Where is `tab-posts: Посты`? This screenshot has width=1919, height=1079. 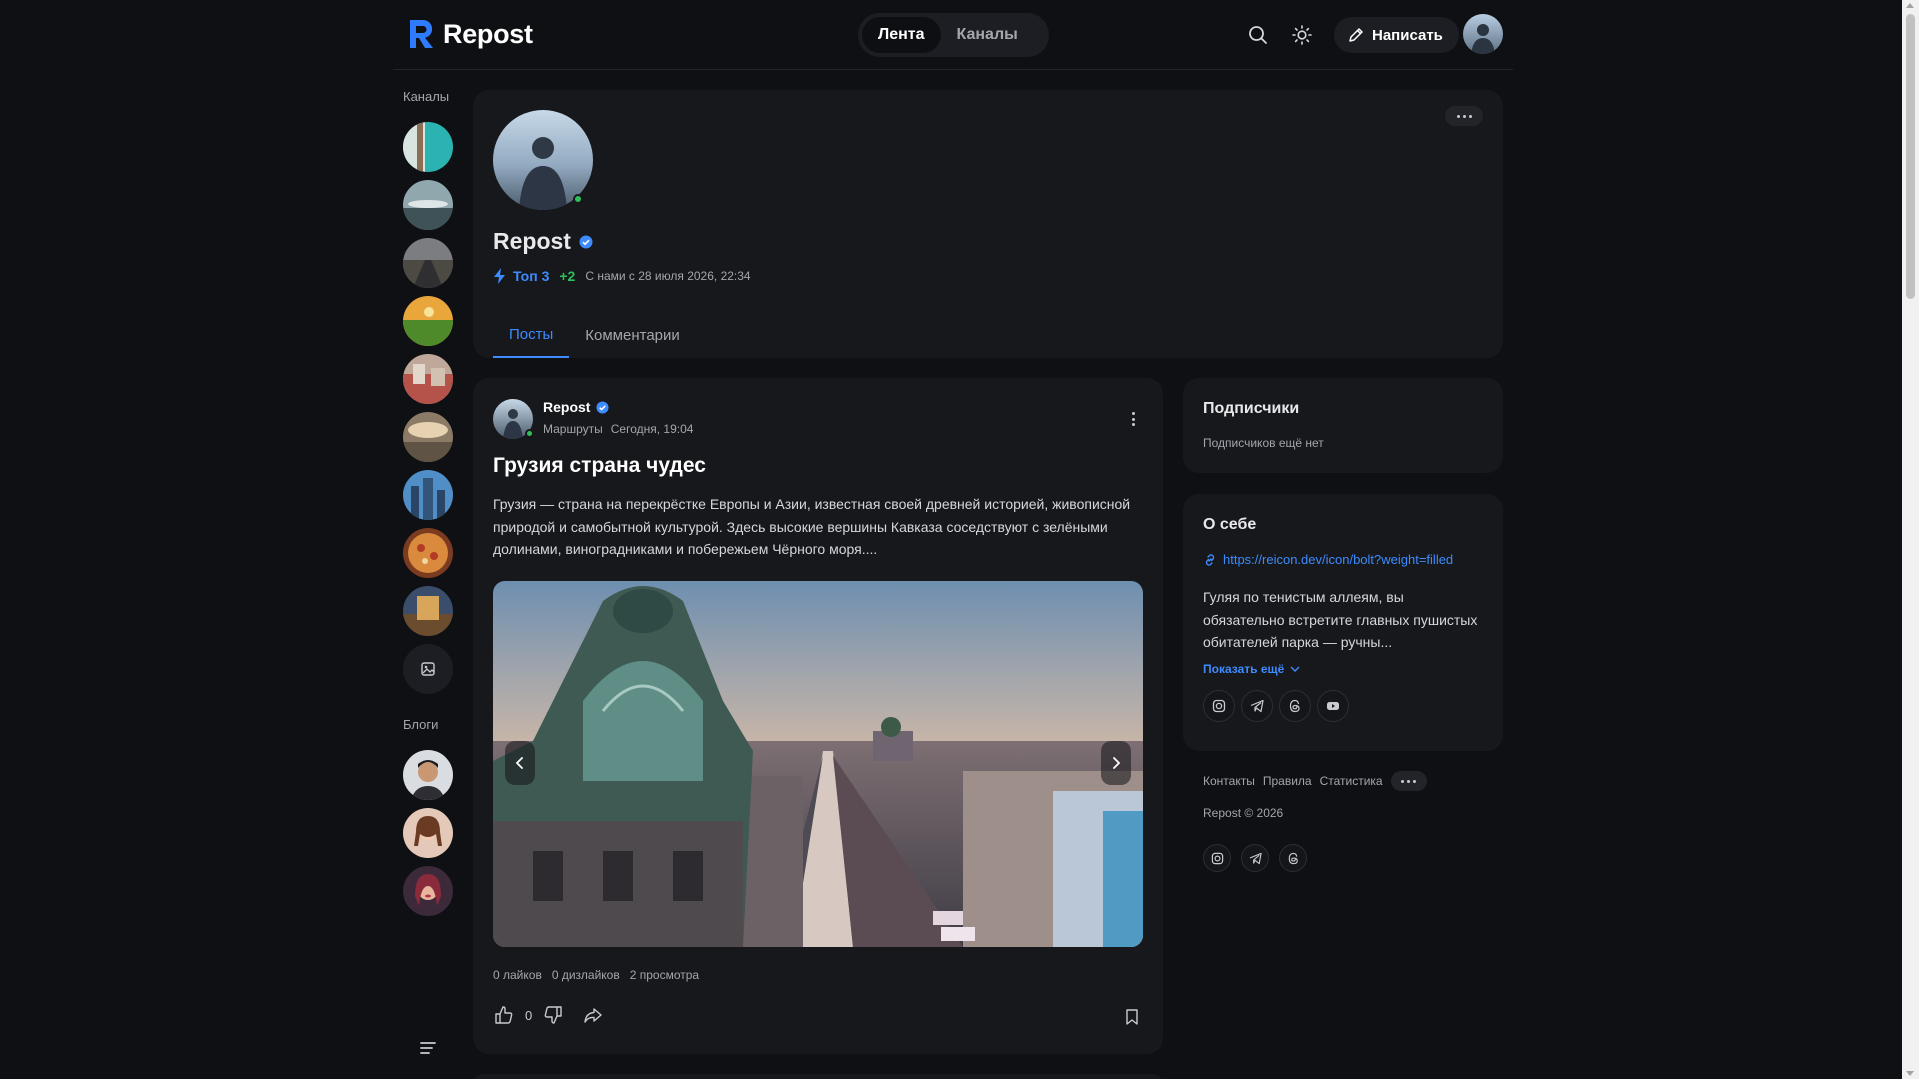 tab-posts: Посты is located at coordinates (531, 335).